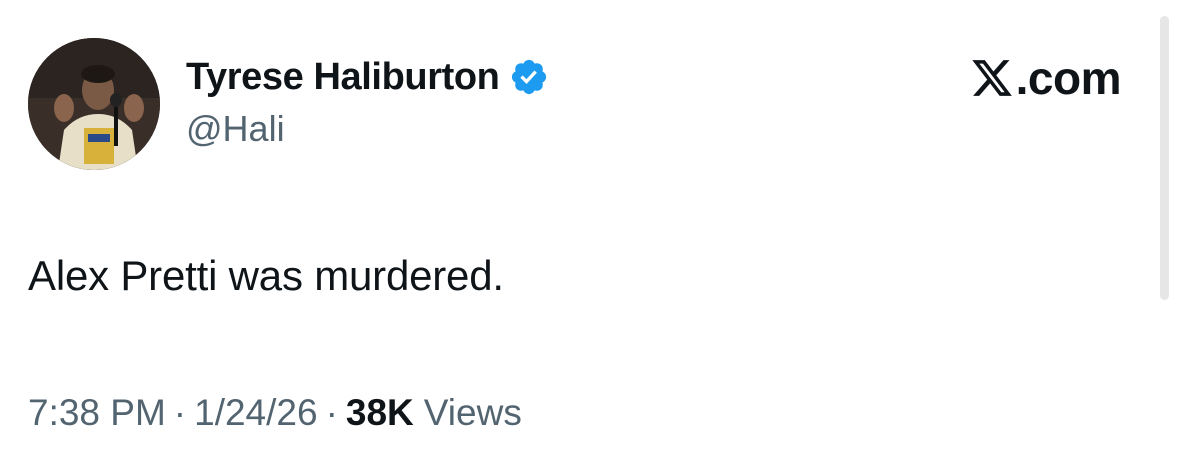 The image size is (1179, 471). Describe the element at coordinates (266, 275) in the screenshot. I see `tweet-text: Alex Pretti was murdered.` at that location.